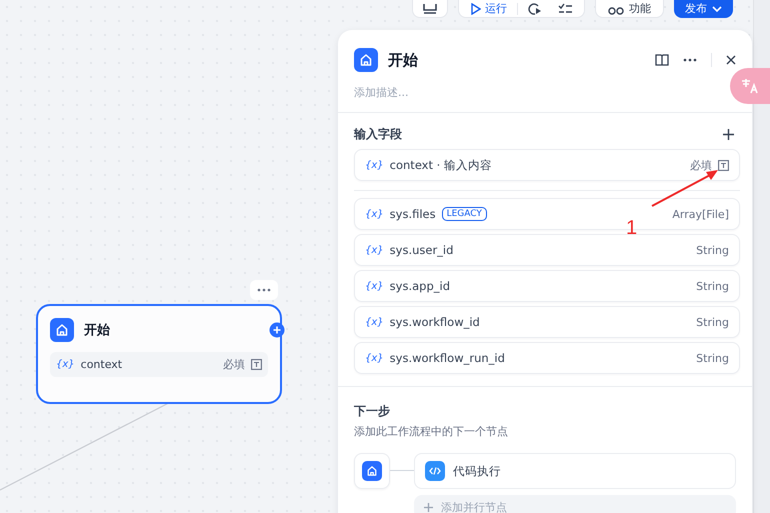  What do you see at coordinates (662, 60) in the screenshot?
I see `book-icon` at bounding box center [662, 60].